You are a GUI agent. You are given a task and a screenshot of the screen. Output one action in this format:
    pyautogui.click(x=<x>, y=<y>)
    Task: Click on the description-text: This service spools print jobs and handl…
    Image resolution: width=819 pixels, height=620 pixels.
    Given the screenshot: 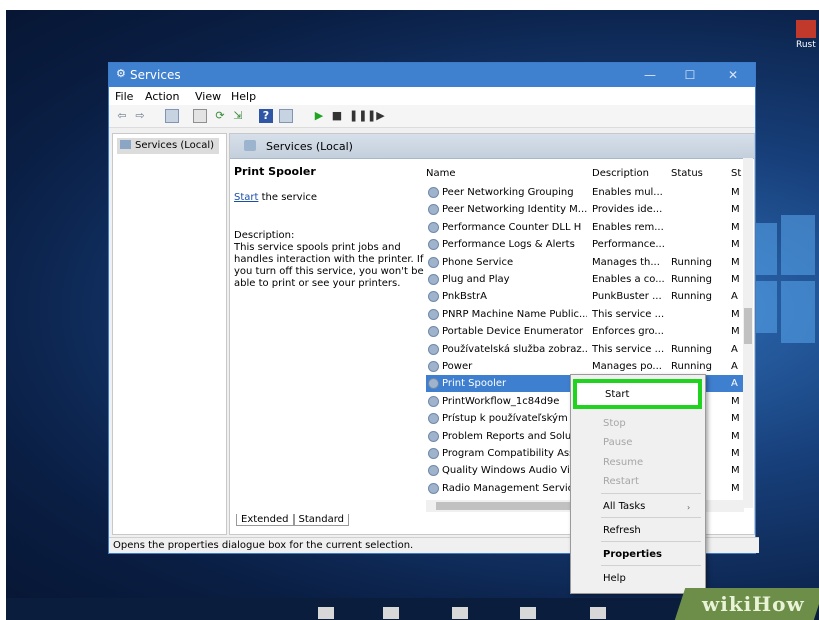 What is the action you would take?
    pyautogui.click(x=329, y=265)
    